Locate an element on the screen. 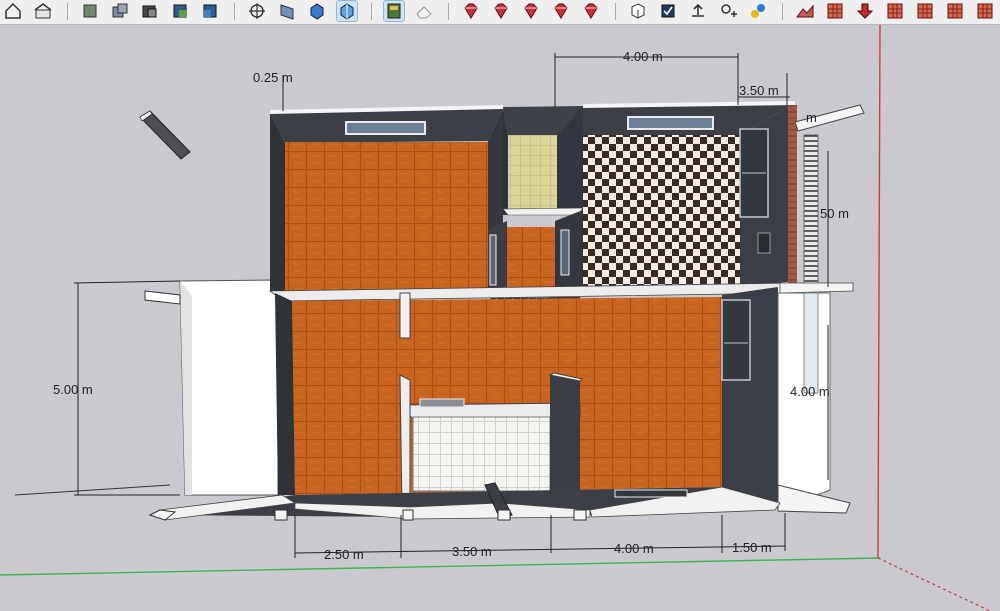 Image resolution: width=1000 pixels, height=611 pixels. dimension-bottom-4: 1.50 m is located at coordinates (752, 547).